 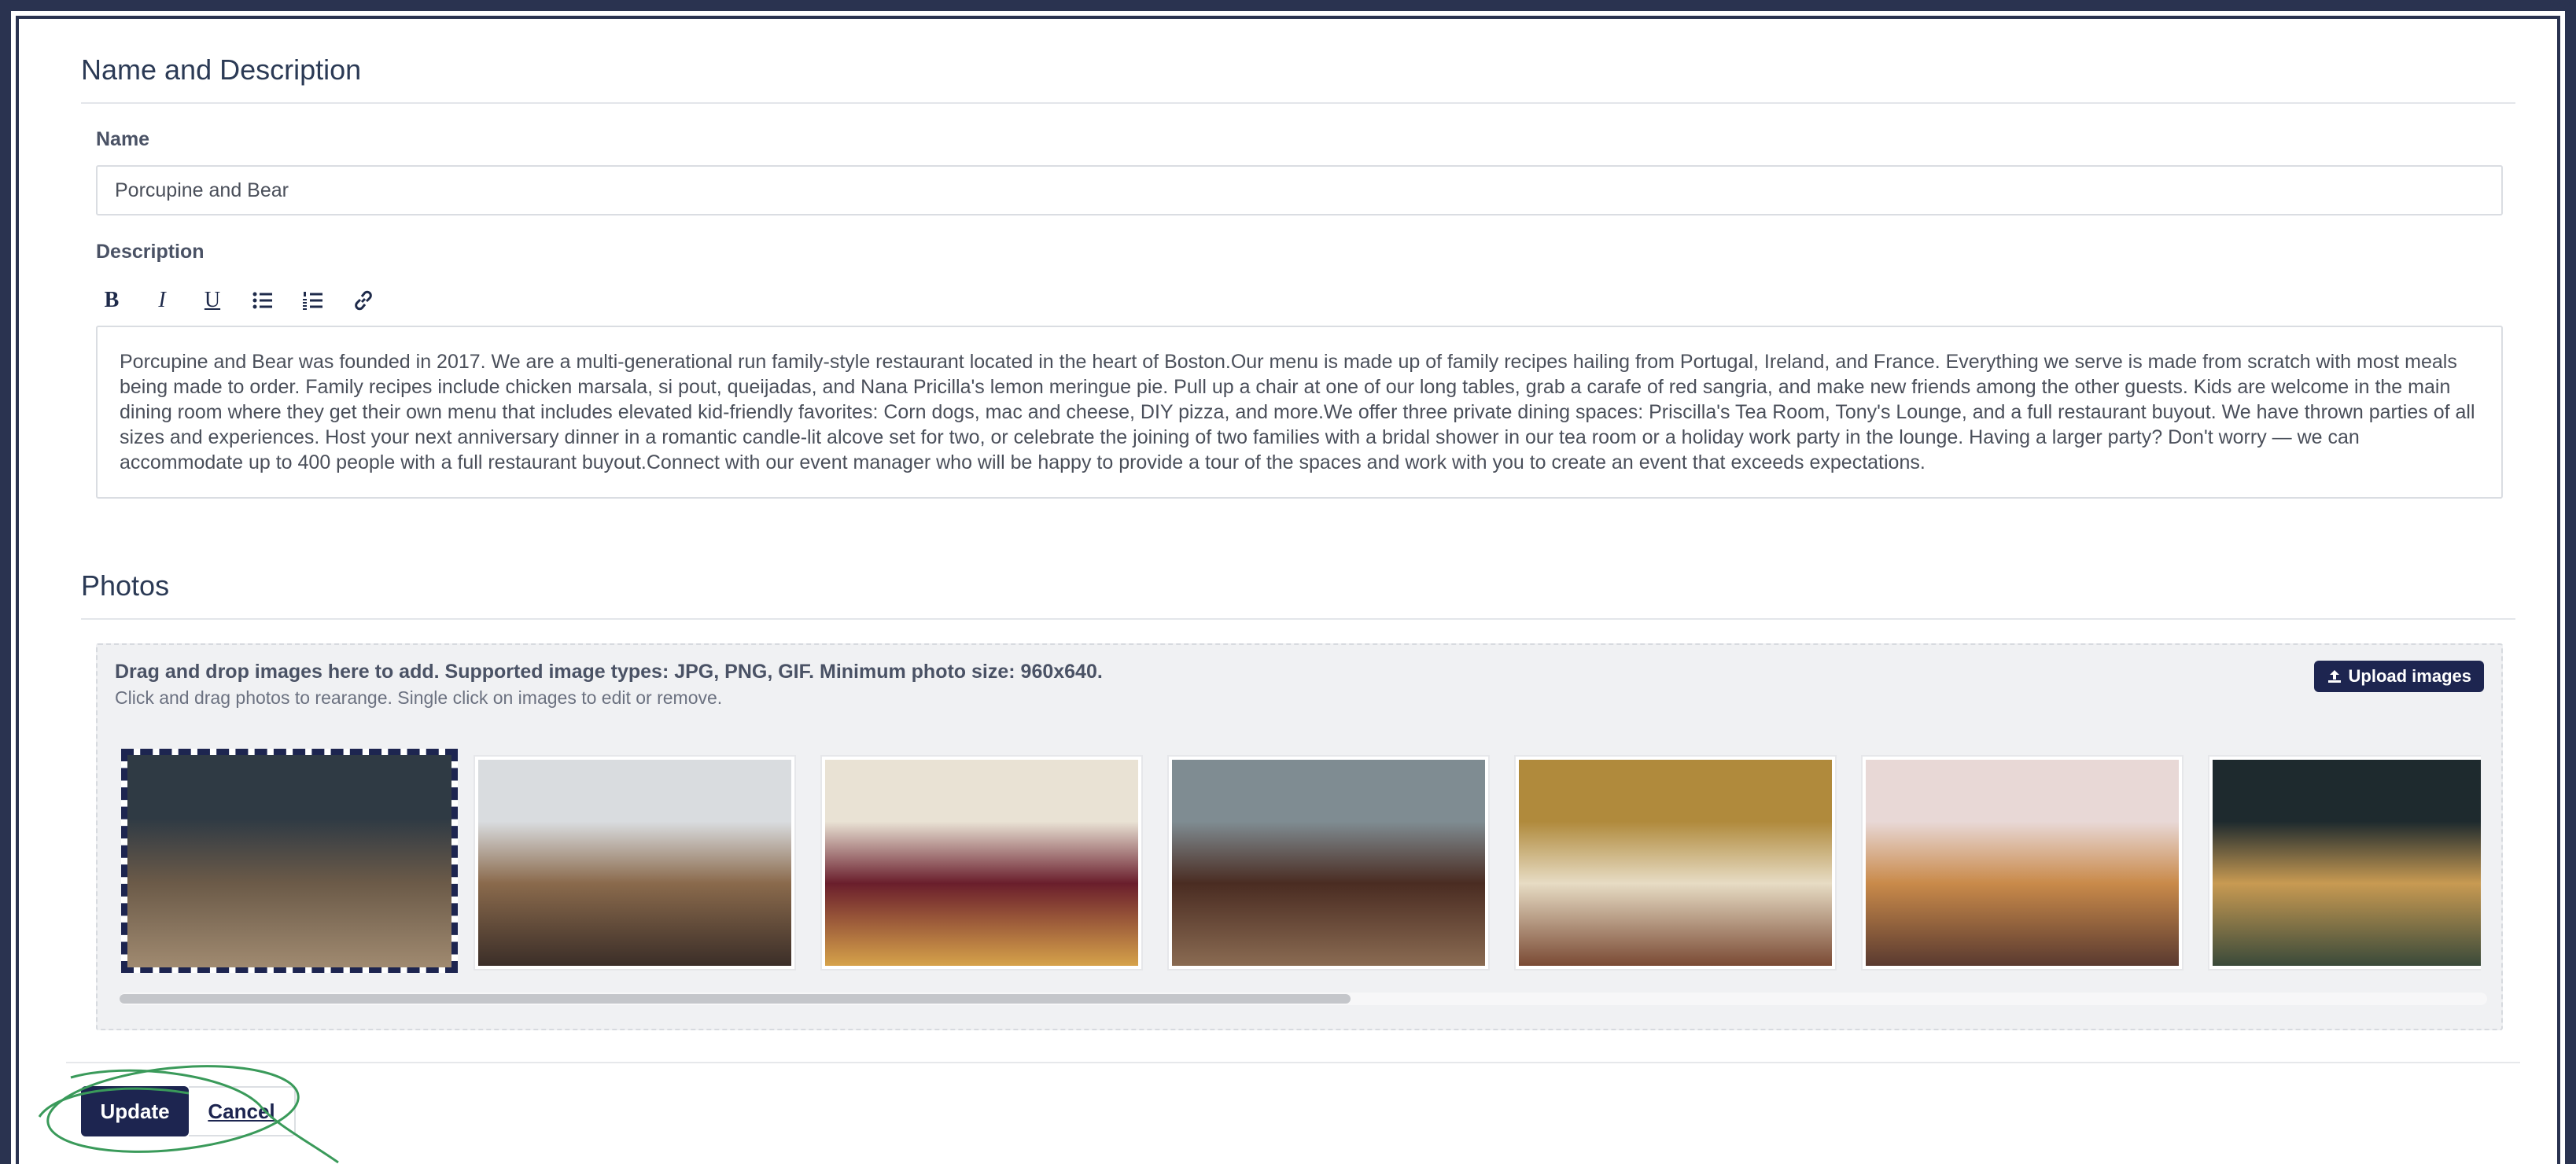 I want to click on bullet-list-icon, so click(x=262, y=300).